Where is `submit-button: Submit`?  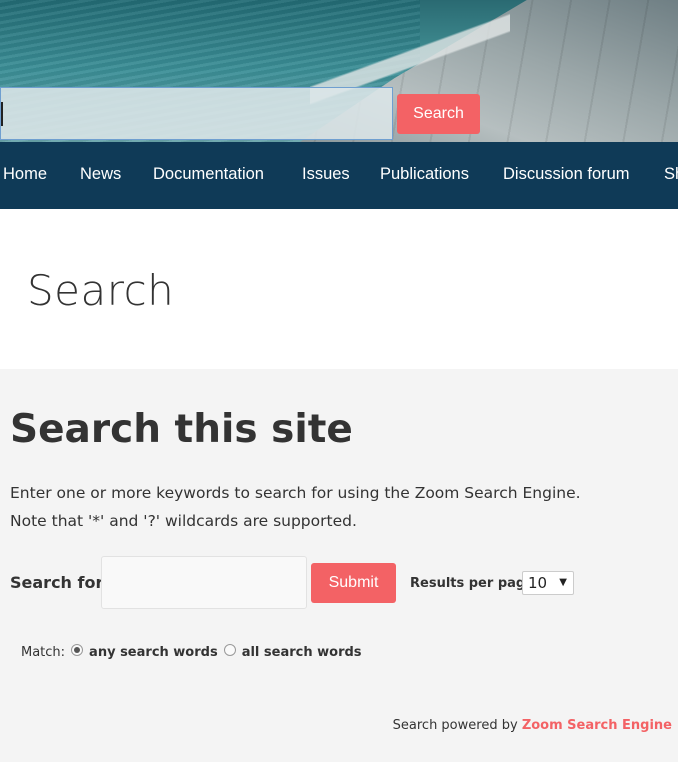 submit-button: Submit is located at coordinates (353, 583).